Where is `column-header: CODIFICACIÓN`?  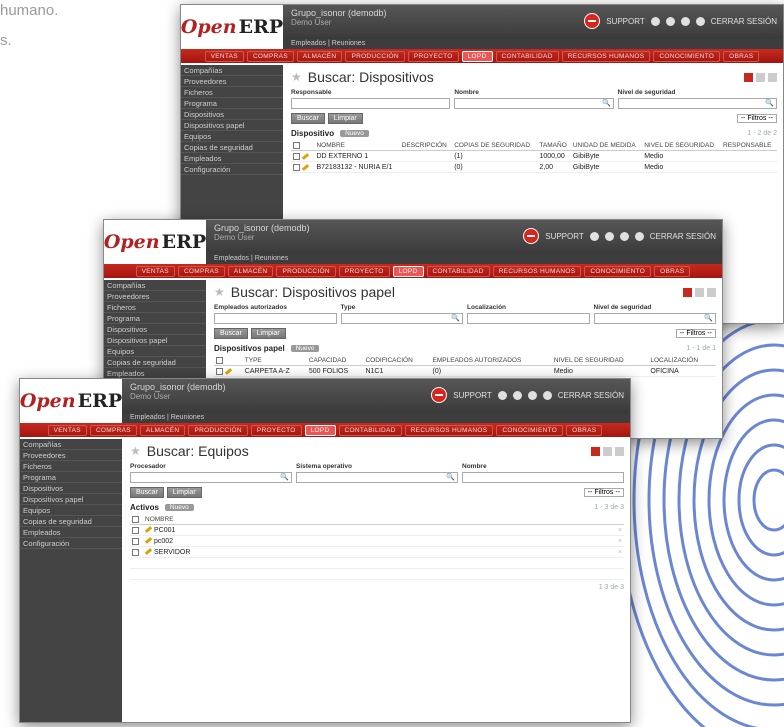
column-header: CODIFICACIÓN is located at coordinates (397, 361).